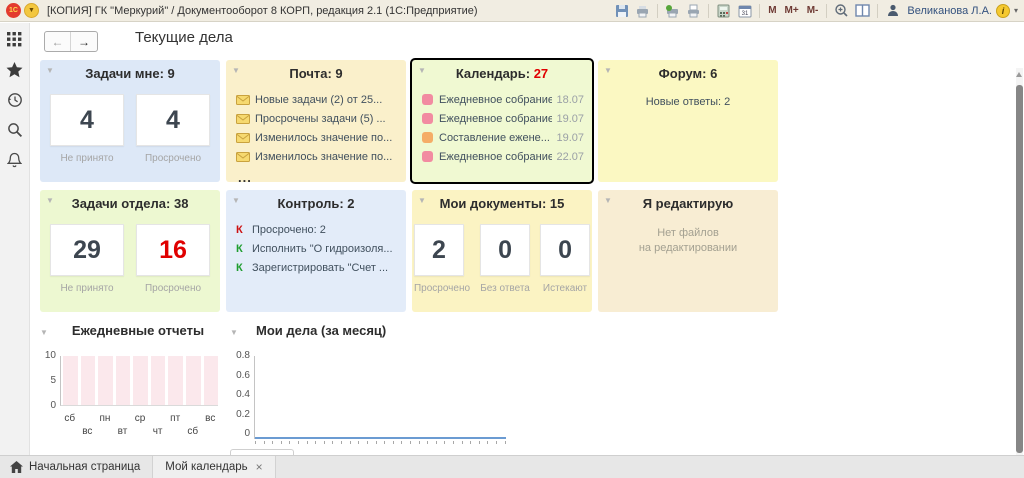 Image resolution: width=1024 pixels, height=478 pixels. What do you see at coordinates (173, 259) in the screenshot?
I see `counter-overdue: 16 Просрочено` at bounding box center [173, 259].